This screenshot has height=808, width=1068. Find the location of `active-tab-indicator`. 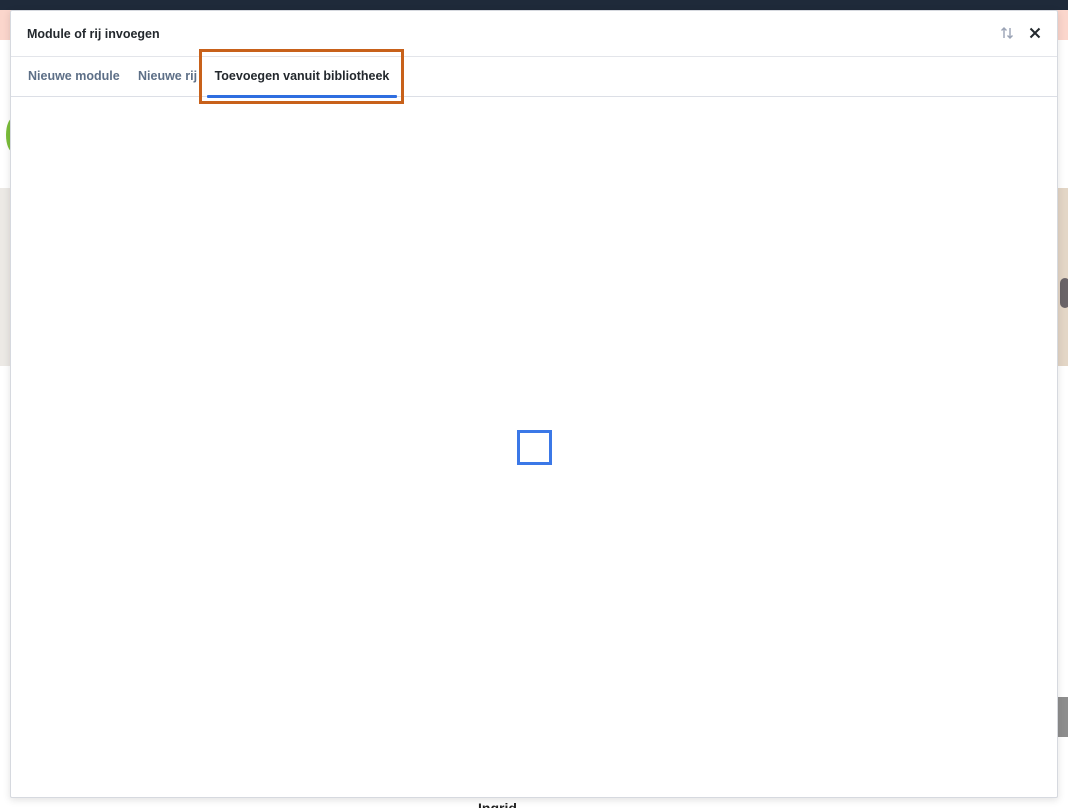

active-tab-indicator is located at coordinates (302, 96).